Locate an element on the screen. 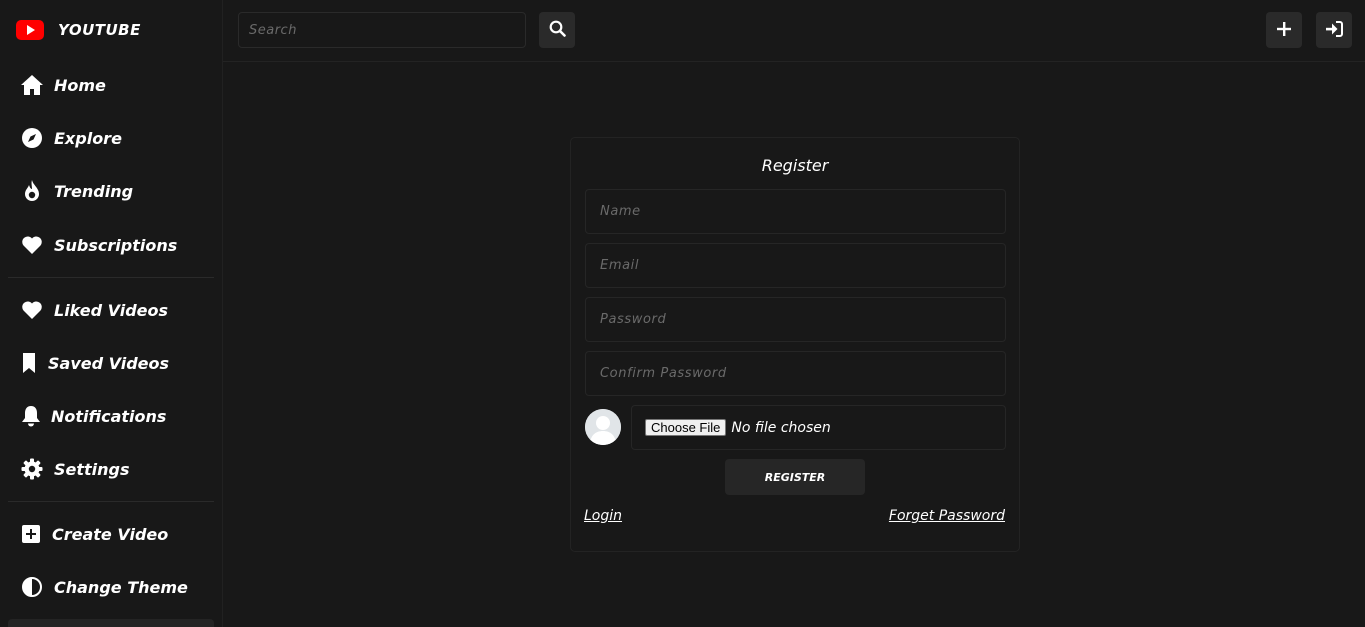 The width and height of the screenshot is (1365, 627). gear-icon is located at coordinates (32, 469).